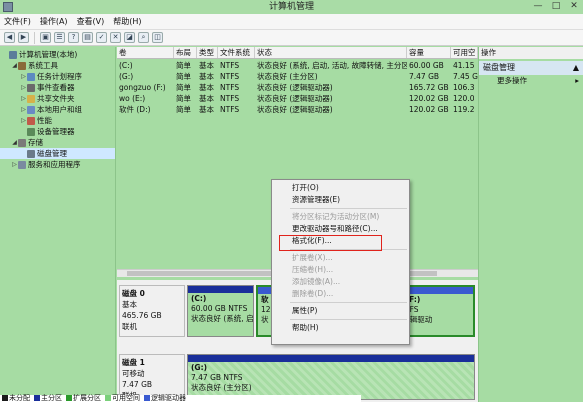  I want to click on tree-item: ◢ 系统工具, so click(57, 65).